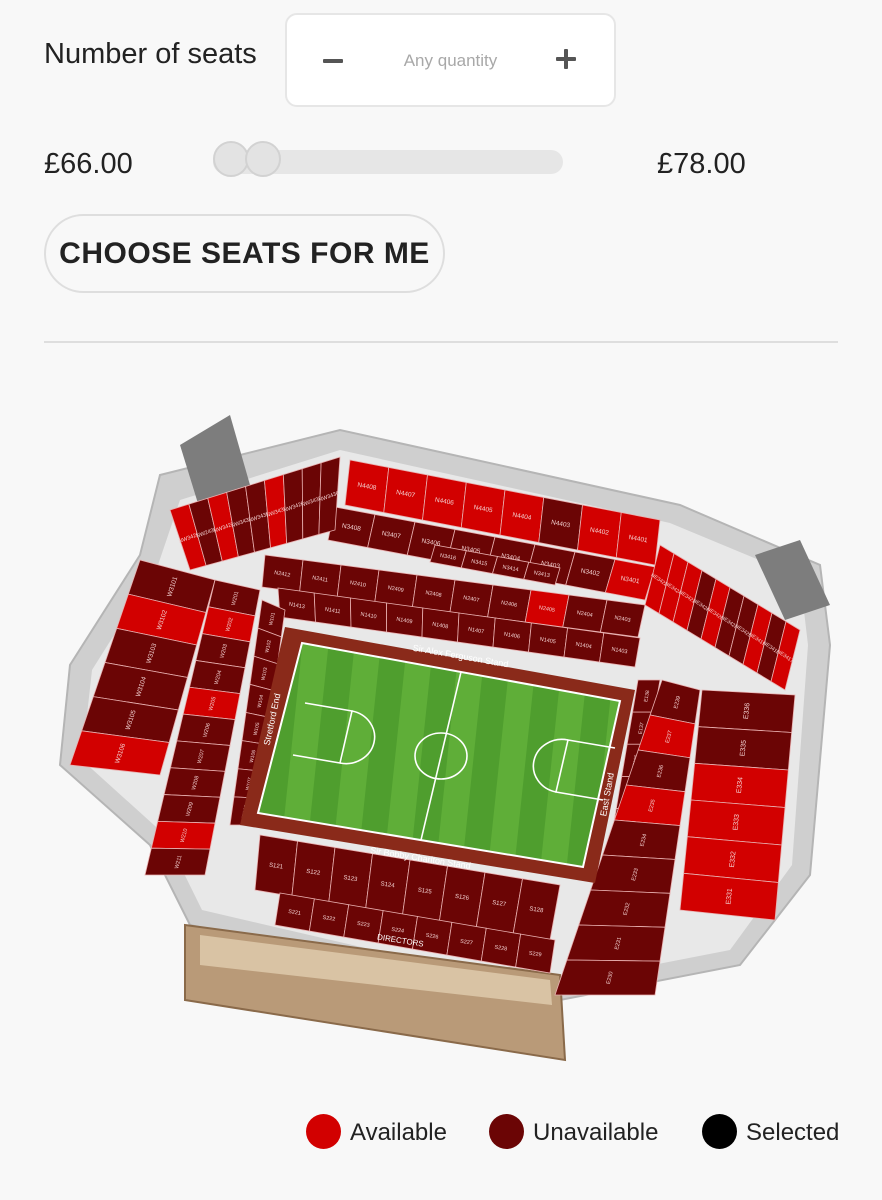  I want to click on unavailable-swatch, so click(506, 1131).